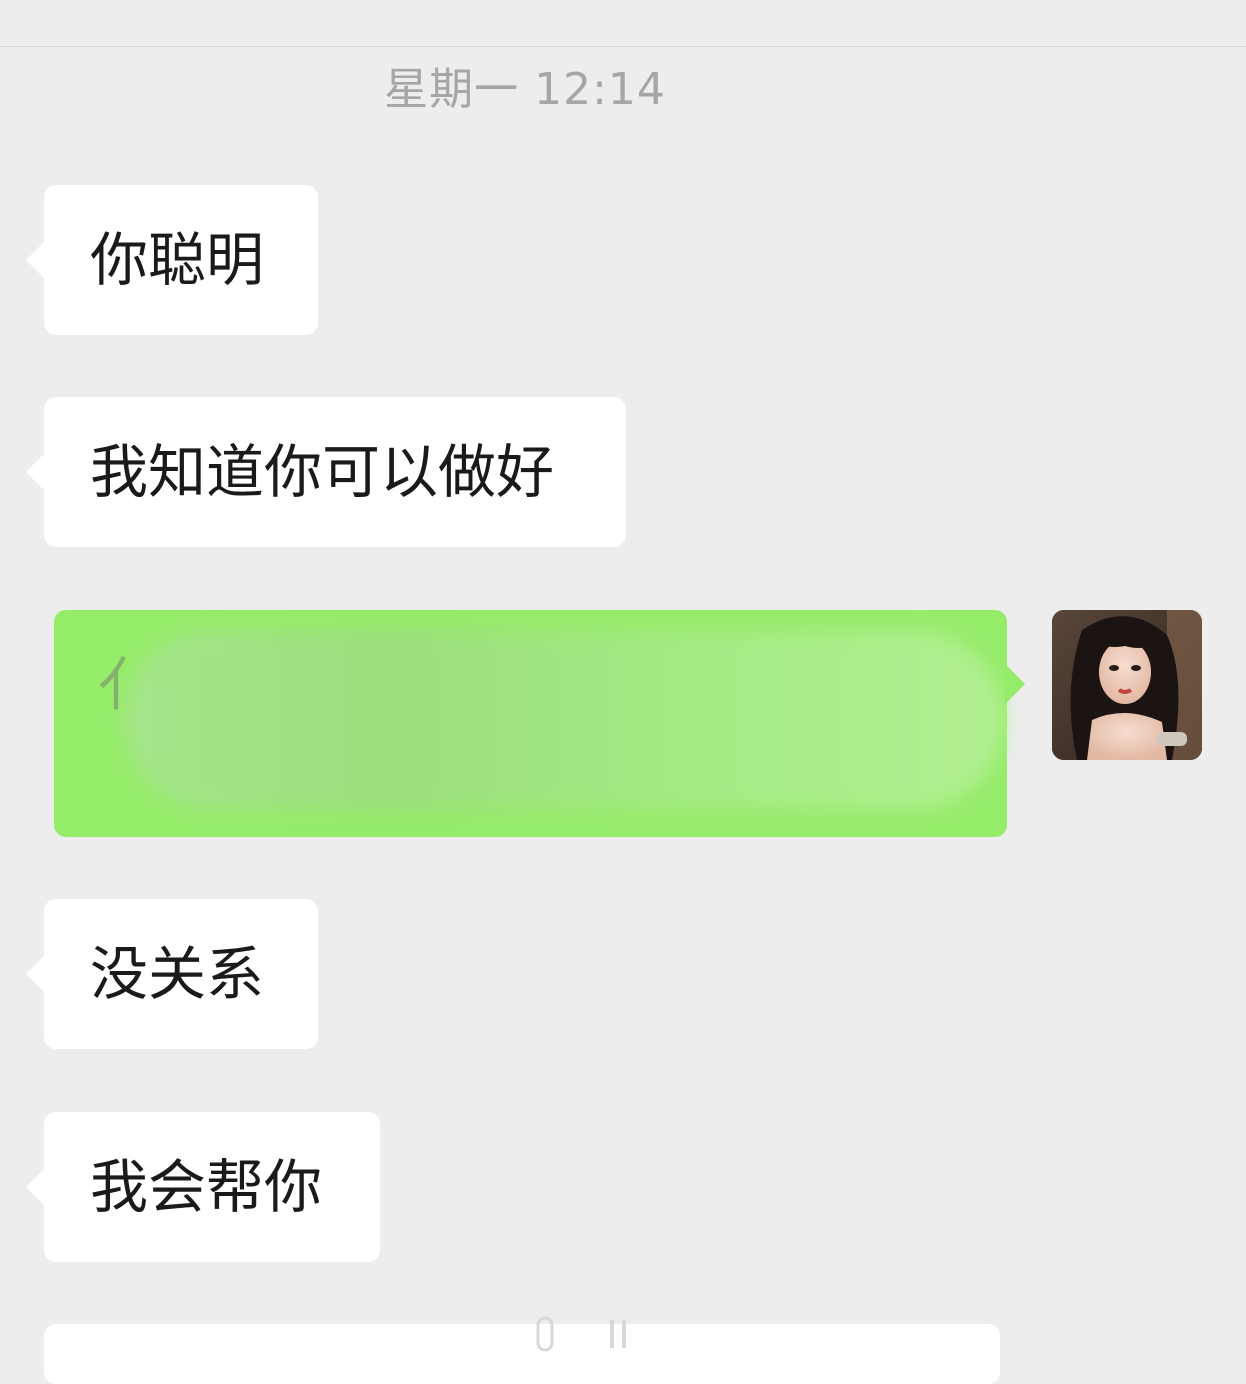  What do you see at coordinates (522, 1354) in the screenshot?
I see `message-bubble-partial` at bounding box center [522, 1354].